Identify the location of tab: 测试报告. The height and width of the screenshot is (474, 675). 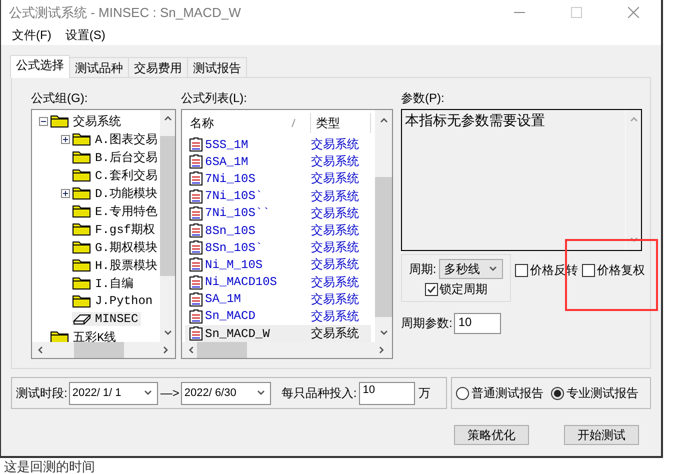
(217, 67).